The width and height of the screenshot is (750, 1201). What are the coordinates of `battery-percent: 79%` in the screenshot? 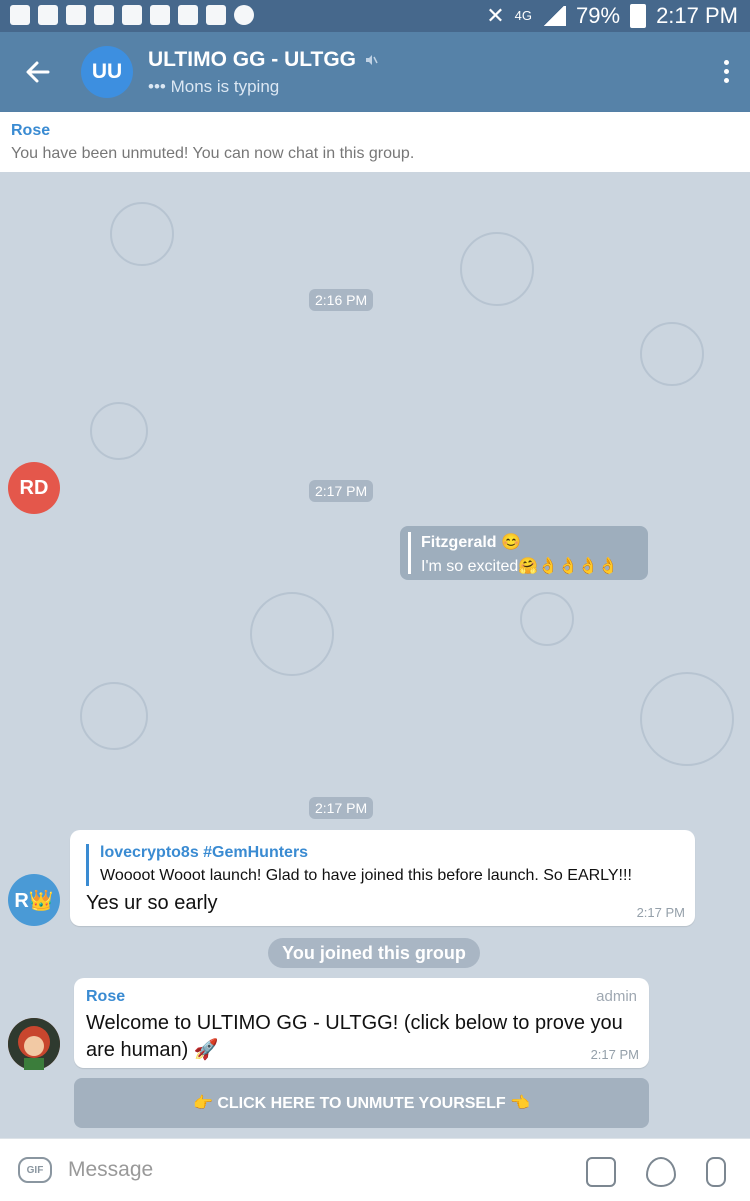 It's located at (598, 15).